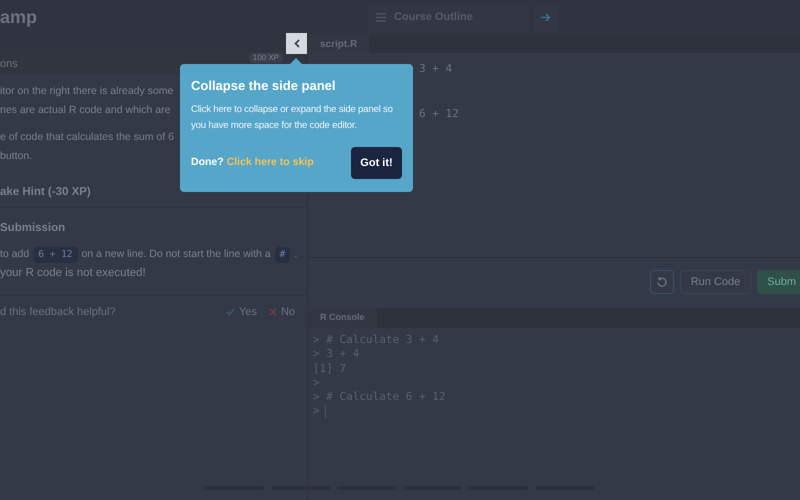 The width and height of the screenshot is (800, 500). Describe the element at coordinates (73, 274) in the screenshot. I see `feedback-text: your R code is not executed!` at that location.